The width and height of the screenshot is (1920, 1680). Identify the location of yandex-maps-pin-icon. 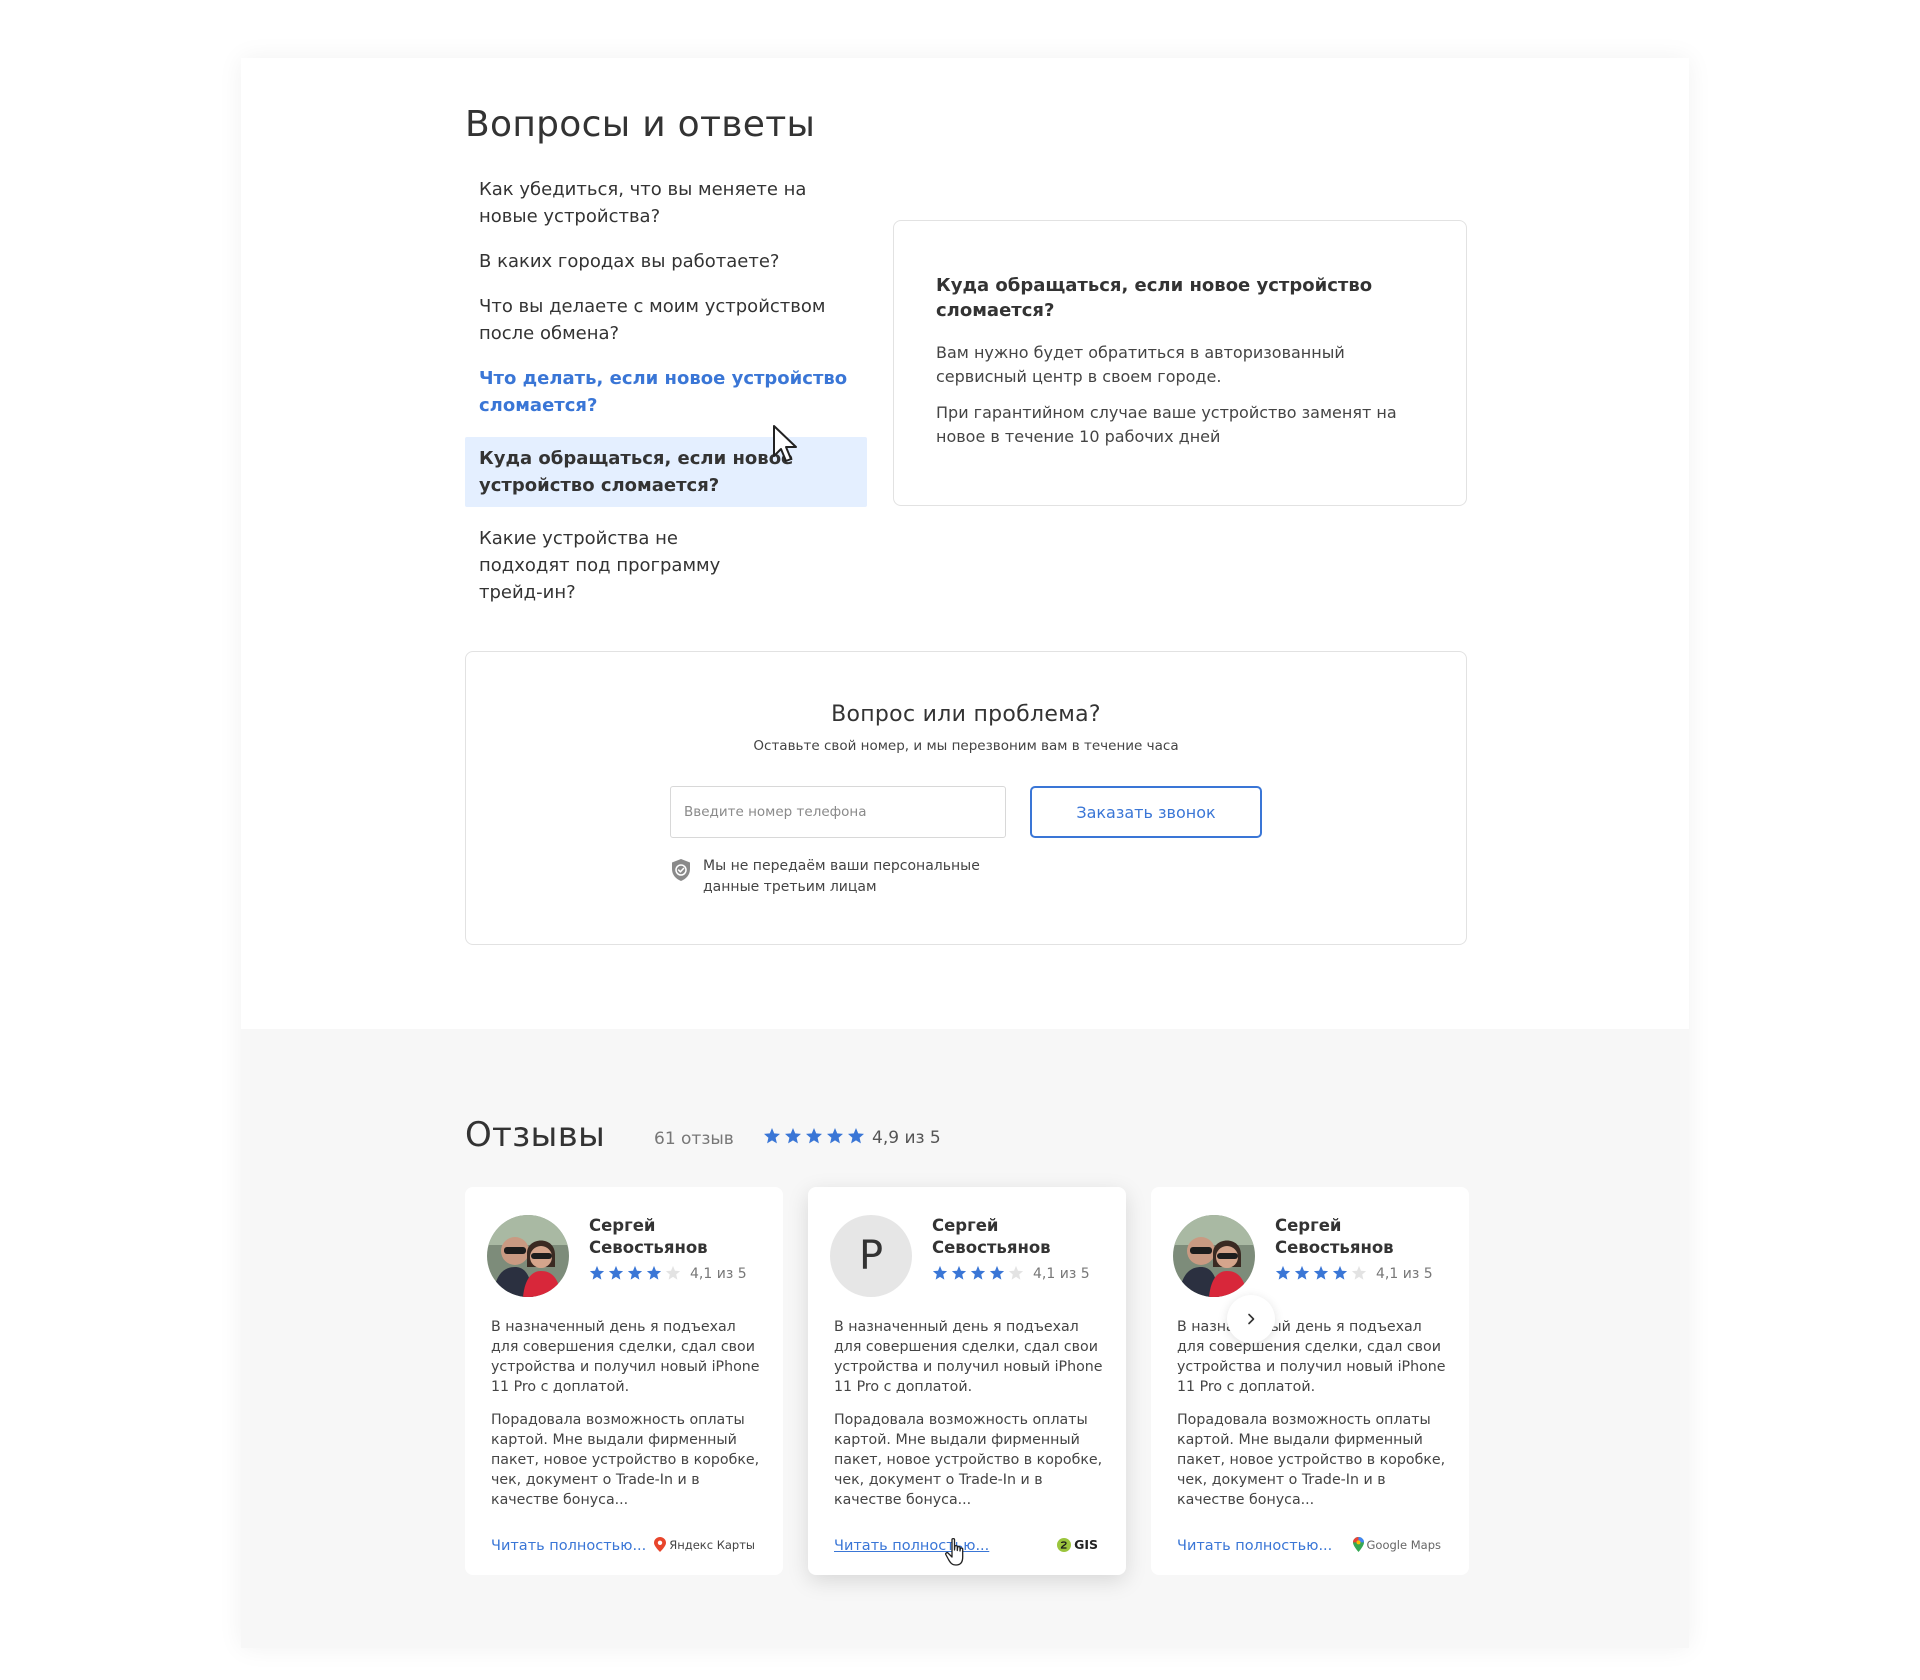
(660, 1544).